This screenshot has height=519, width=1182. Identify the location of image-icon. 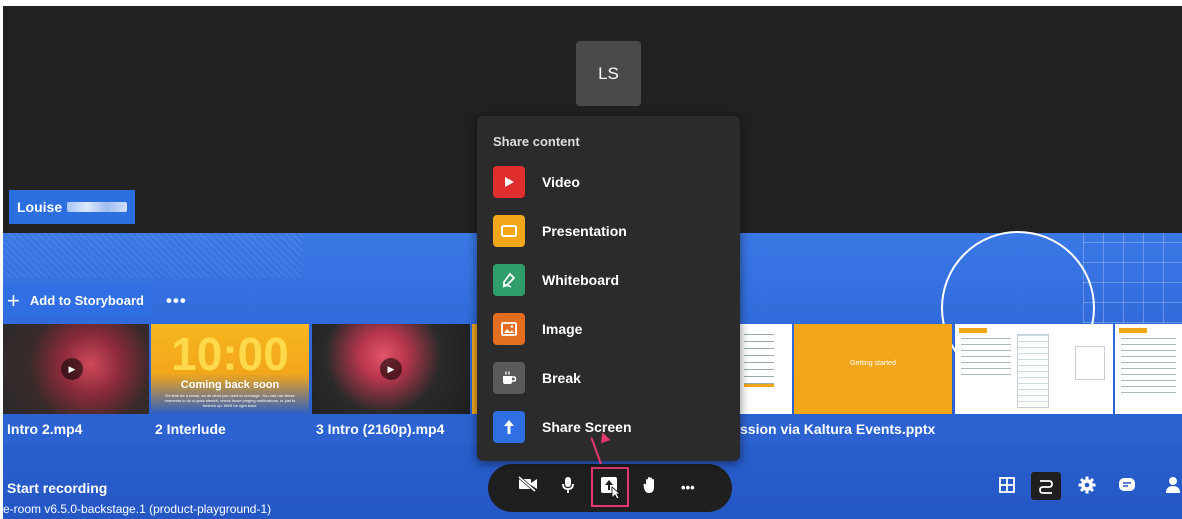
(509, 329).